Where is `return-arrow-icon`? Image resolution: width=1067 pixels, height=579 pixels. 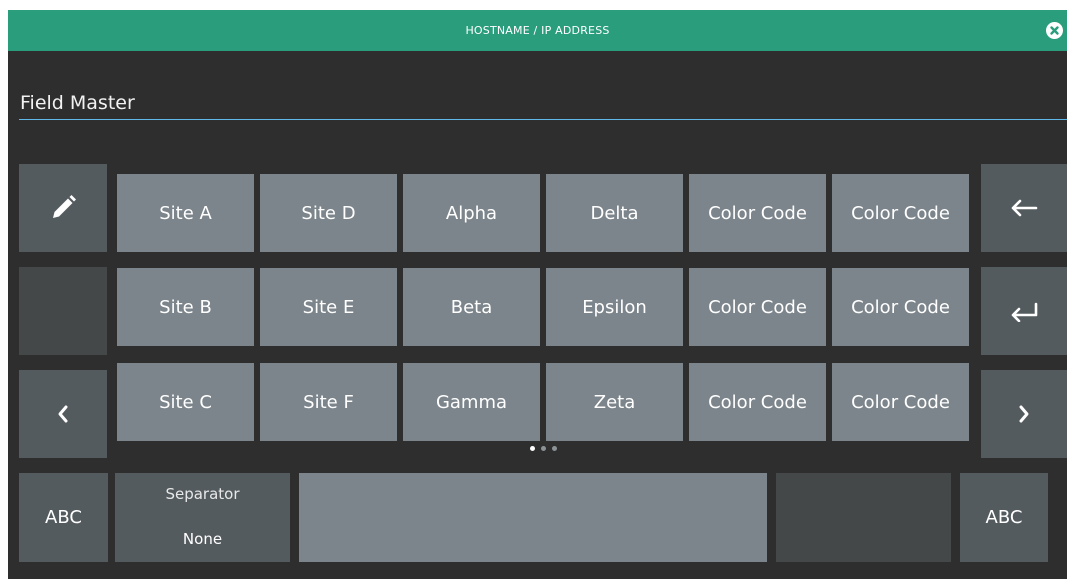
return-arrow-icon is located at coordinates (1024, 311).